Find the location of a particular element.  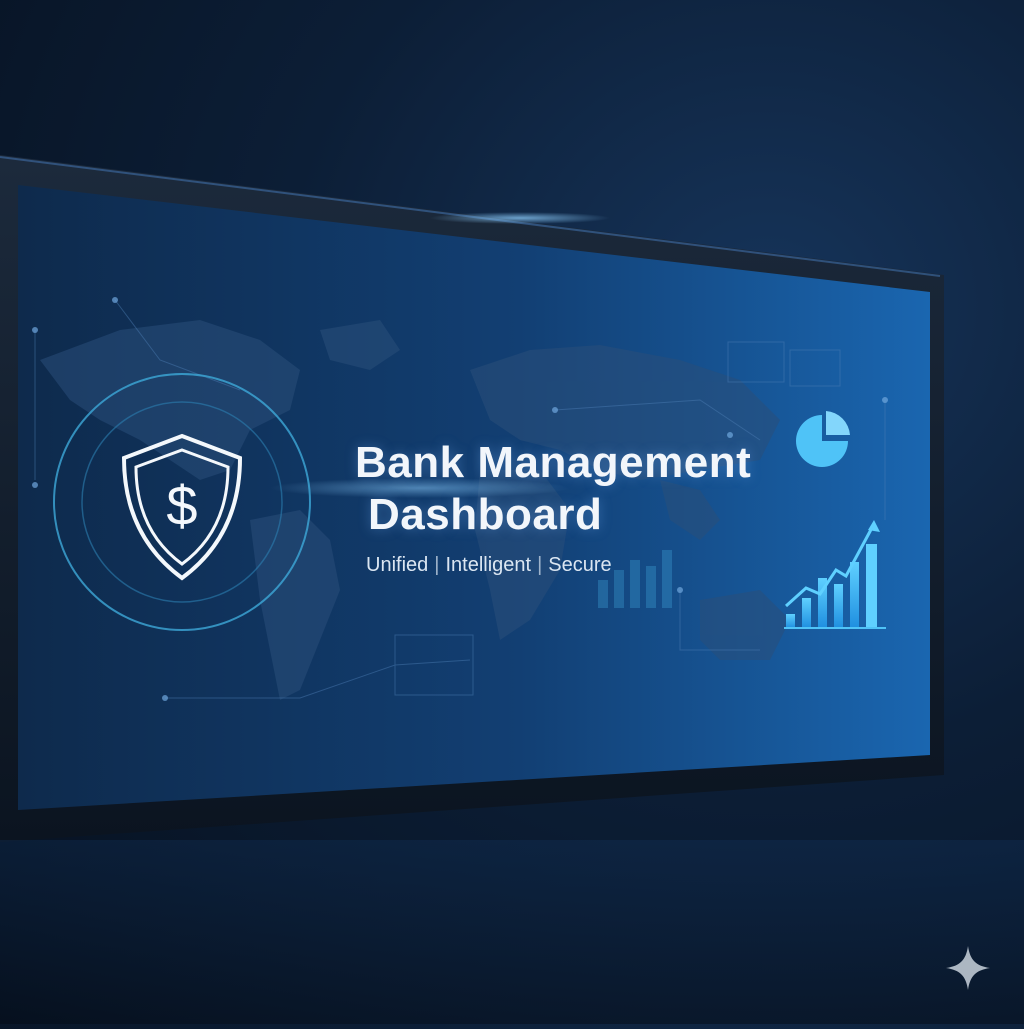

page-title-line-1: Bank Management is located at coordinates (553, 462).